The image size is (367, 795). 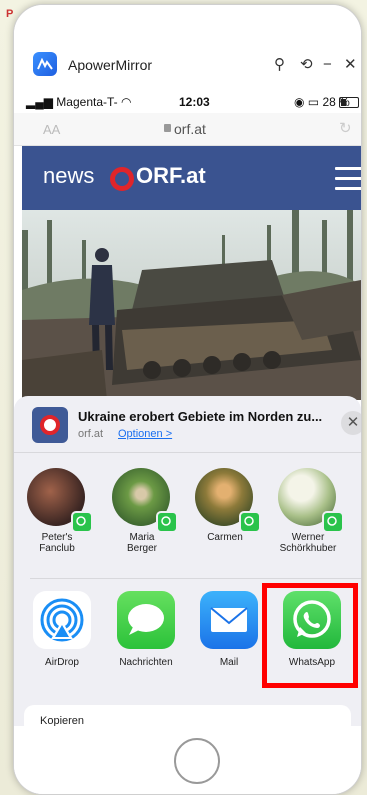 What do you see at coordinates (122, 179) in the screenshot?
I see `orf-ring-icon` at bounding box center [122, 179].